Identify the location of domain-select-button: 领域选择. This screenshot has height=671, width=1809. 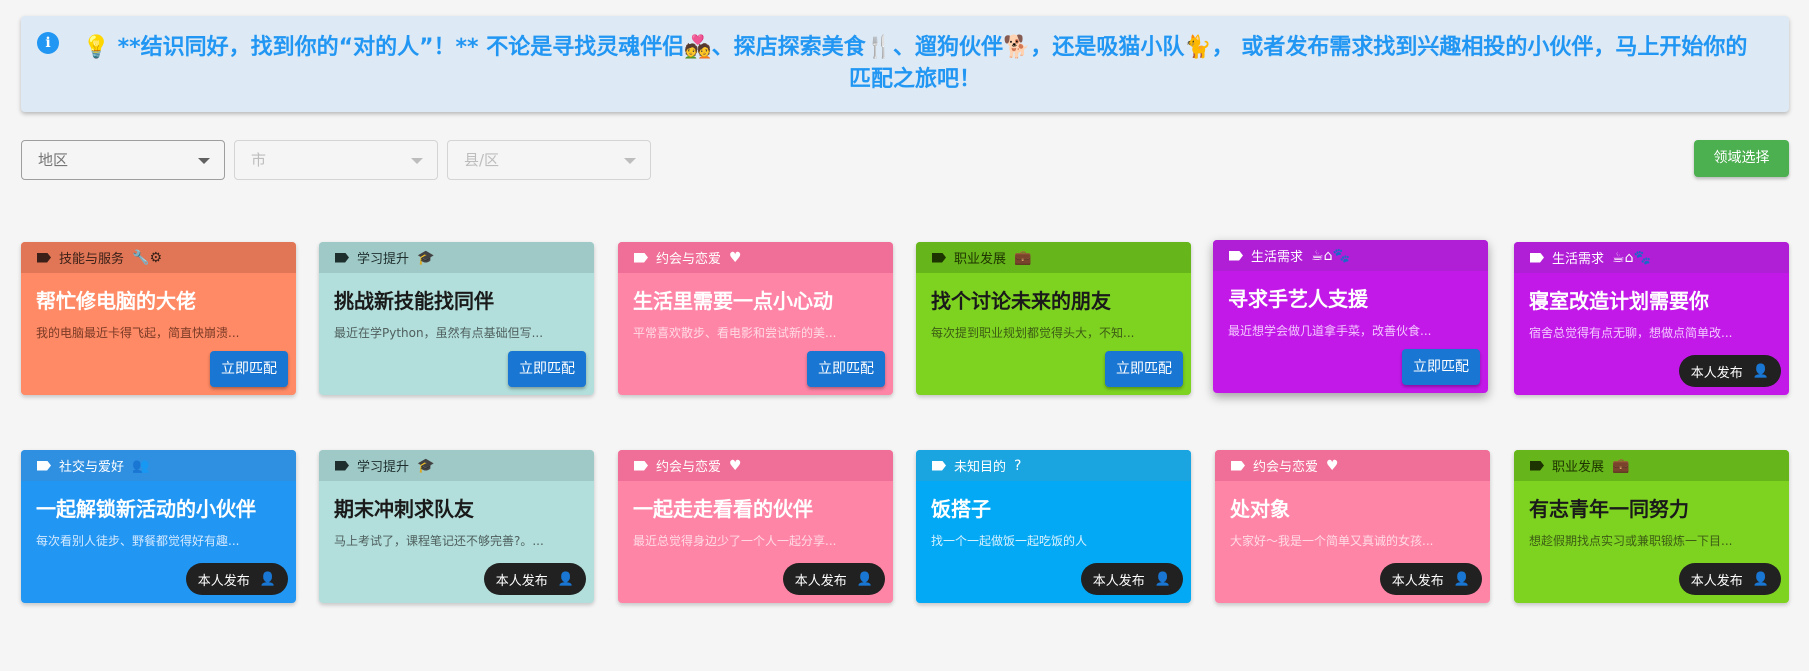
(1741, 158).